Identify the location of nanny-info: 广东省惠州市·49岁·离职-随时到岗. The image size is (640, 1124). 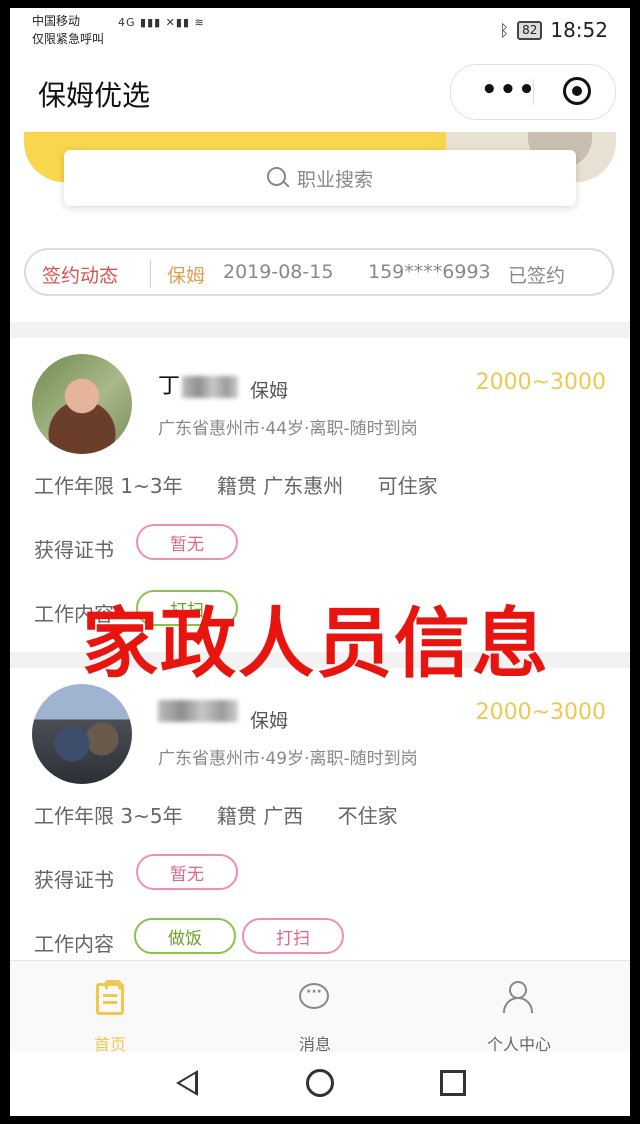
(288, 759).